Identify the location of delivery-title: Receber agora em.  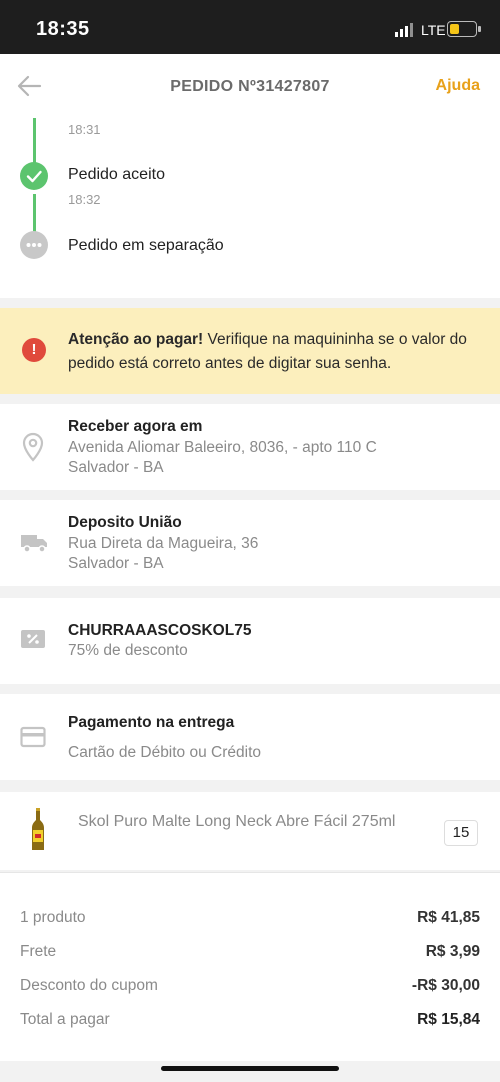
(135, 426).